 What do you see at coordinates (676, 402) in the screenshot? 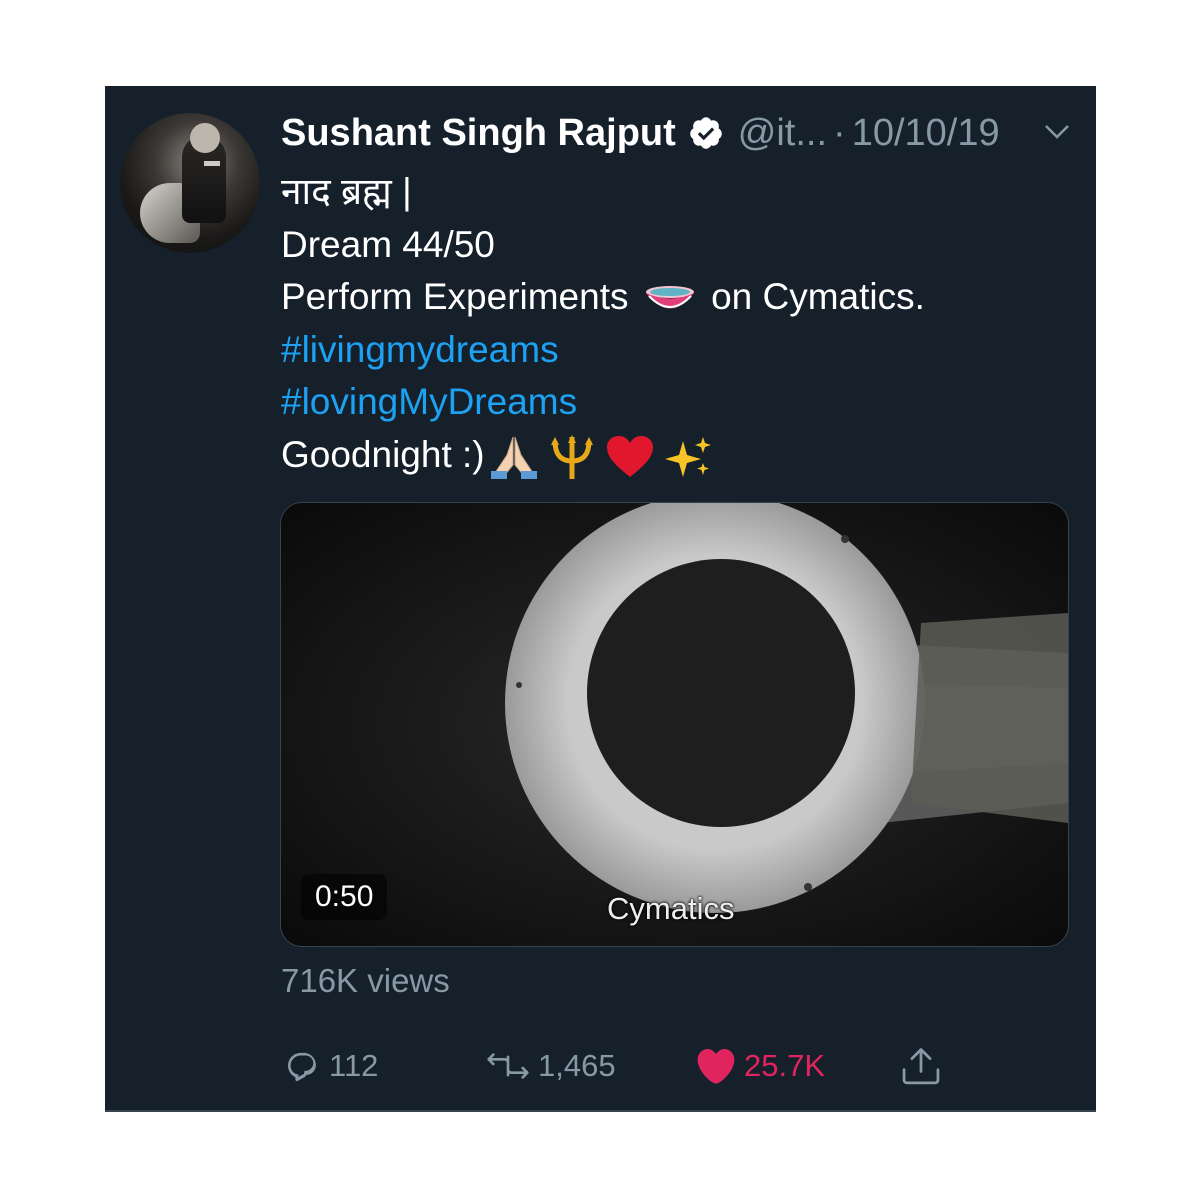
I see `hashtag-loving-my-dreams: #lovingMyDreams` at bounding box center [676, 402].